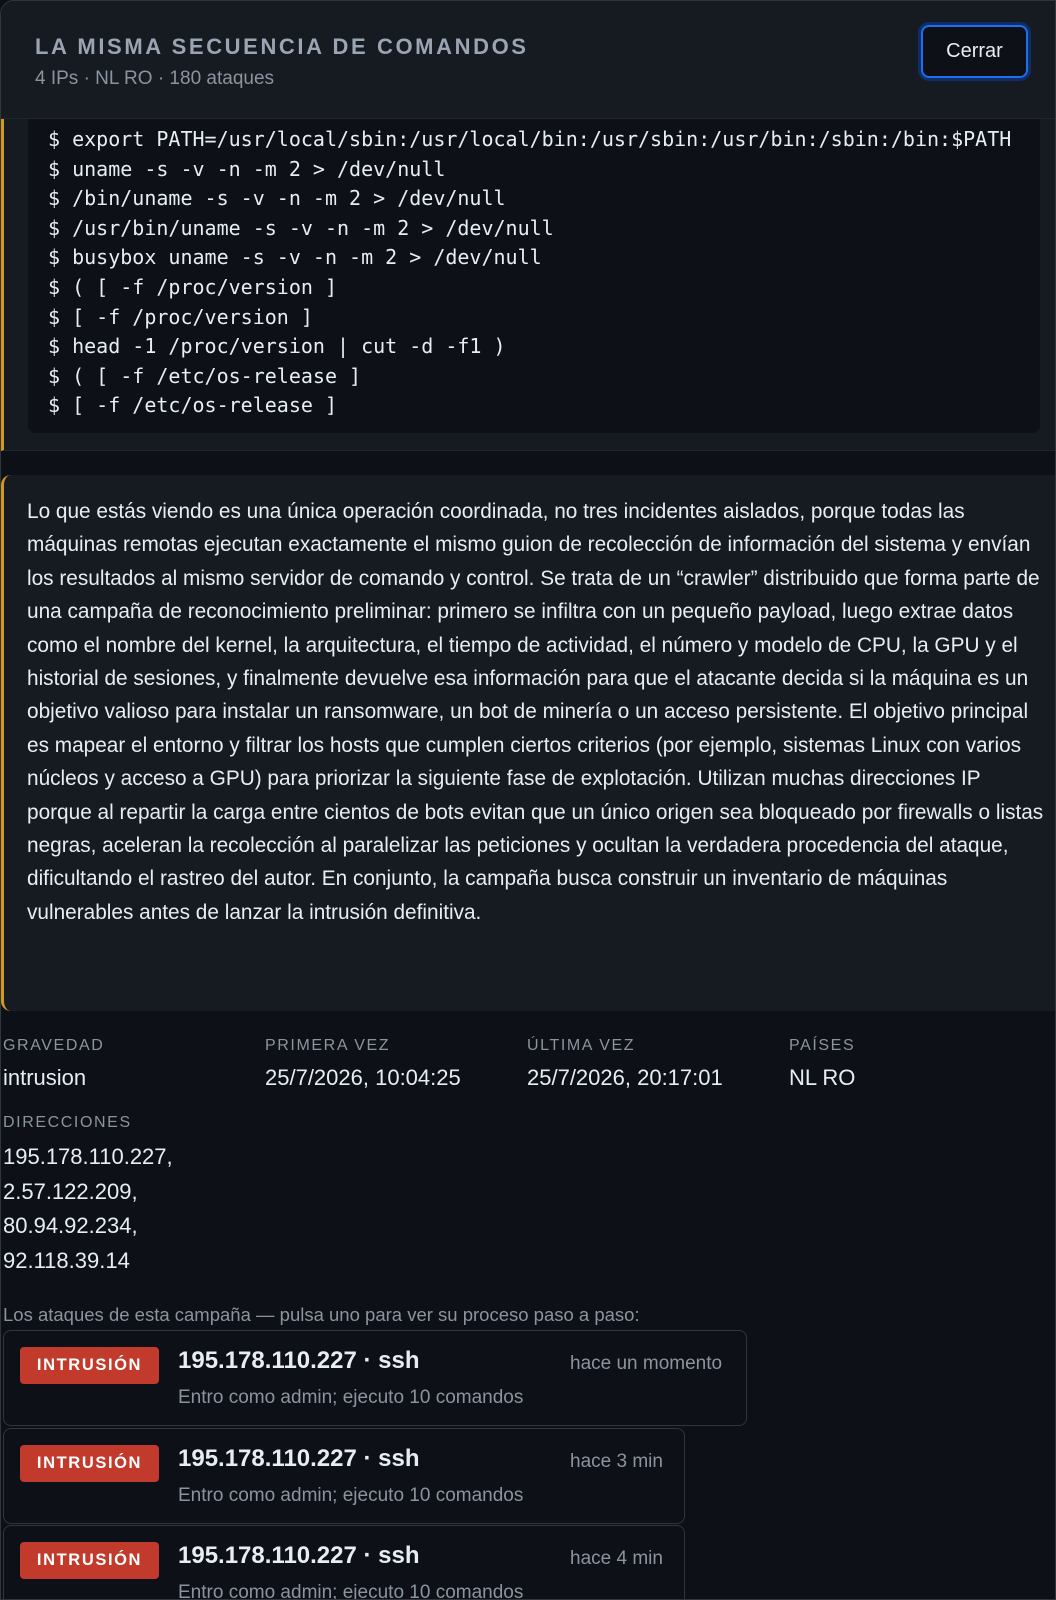 The height and width of the screenshot is (1600, 1056). Describe the element at coordinates (646, 1363) in the screenshot. I see `attack-time: hace un momento` at that location.